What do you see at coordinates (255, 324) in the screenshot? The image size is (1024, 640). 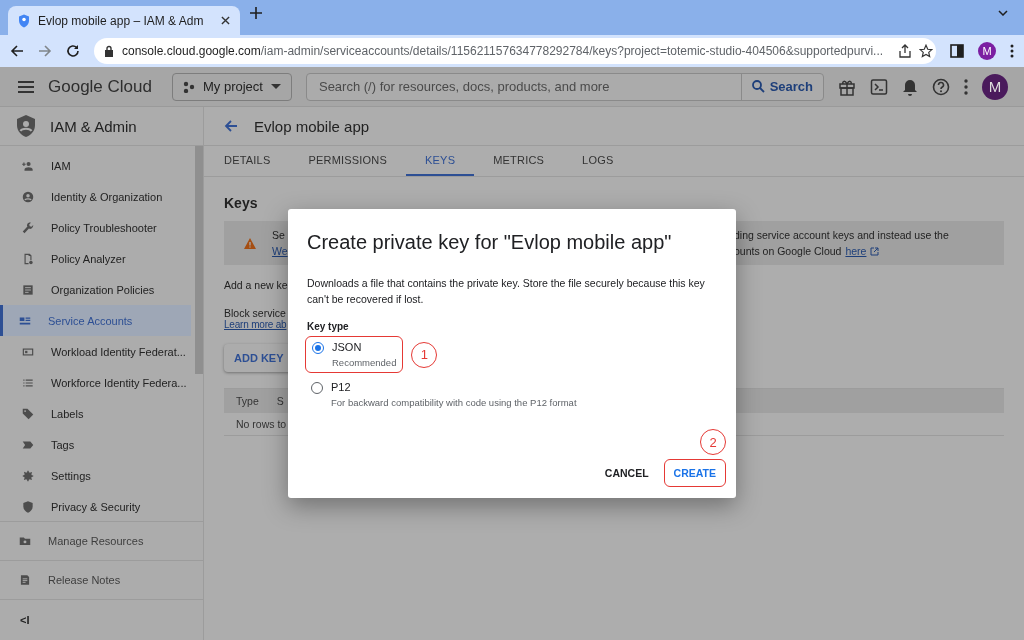 I see `learn-more-link: Learn more ab` at bounding box center [255, 324].